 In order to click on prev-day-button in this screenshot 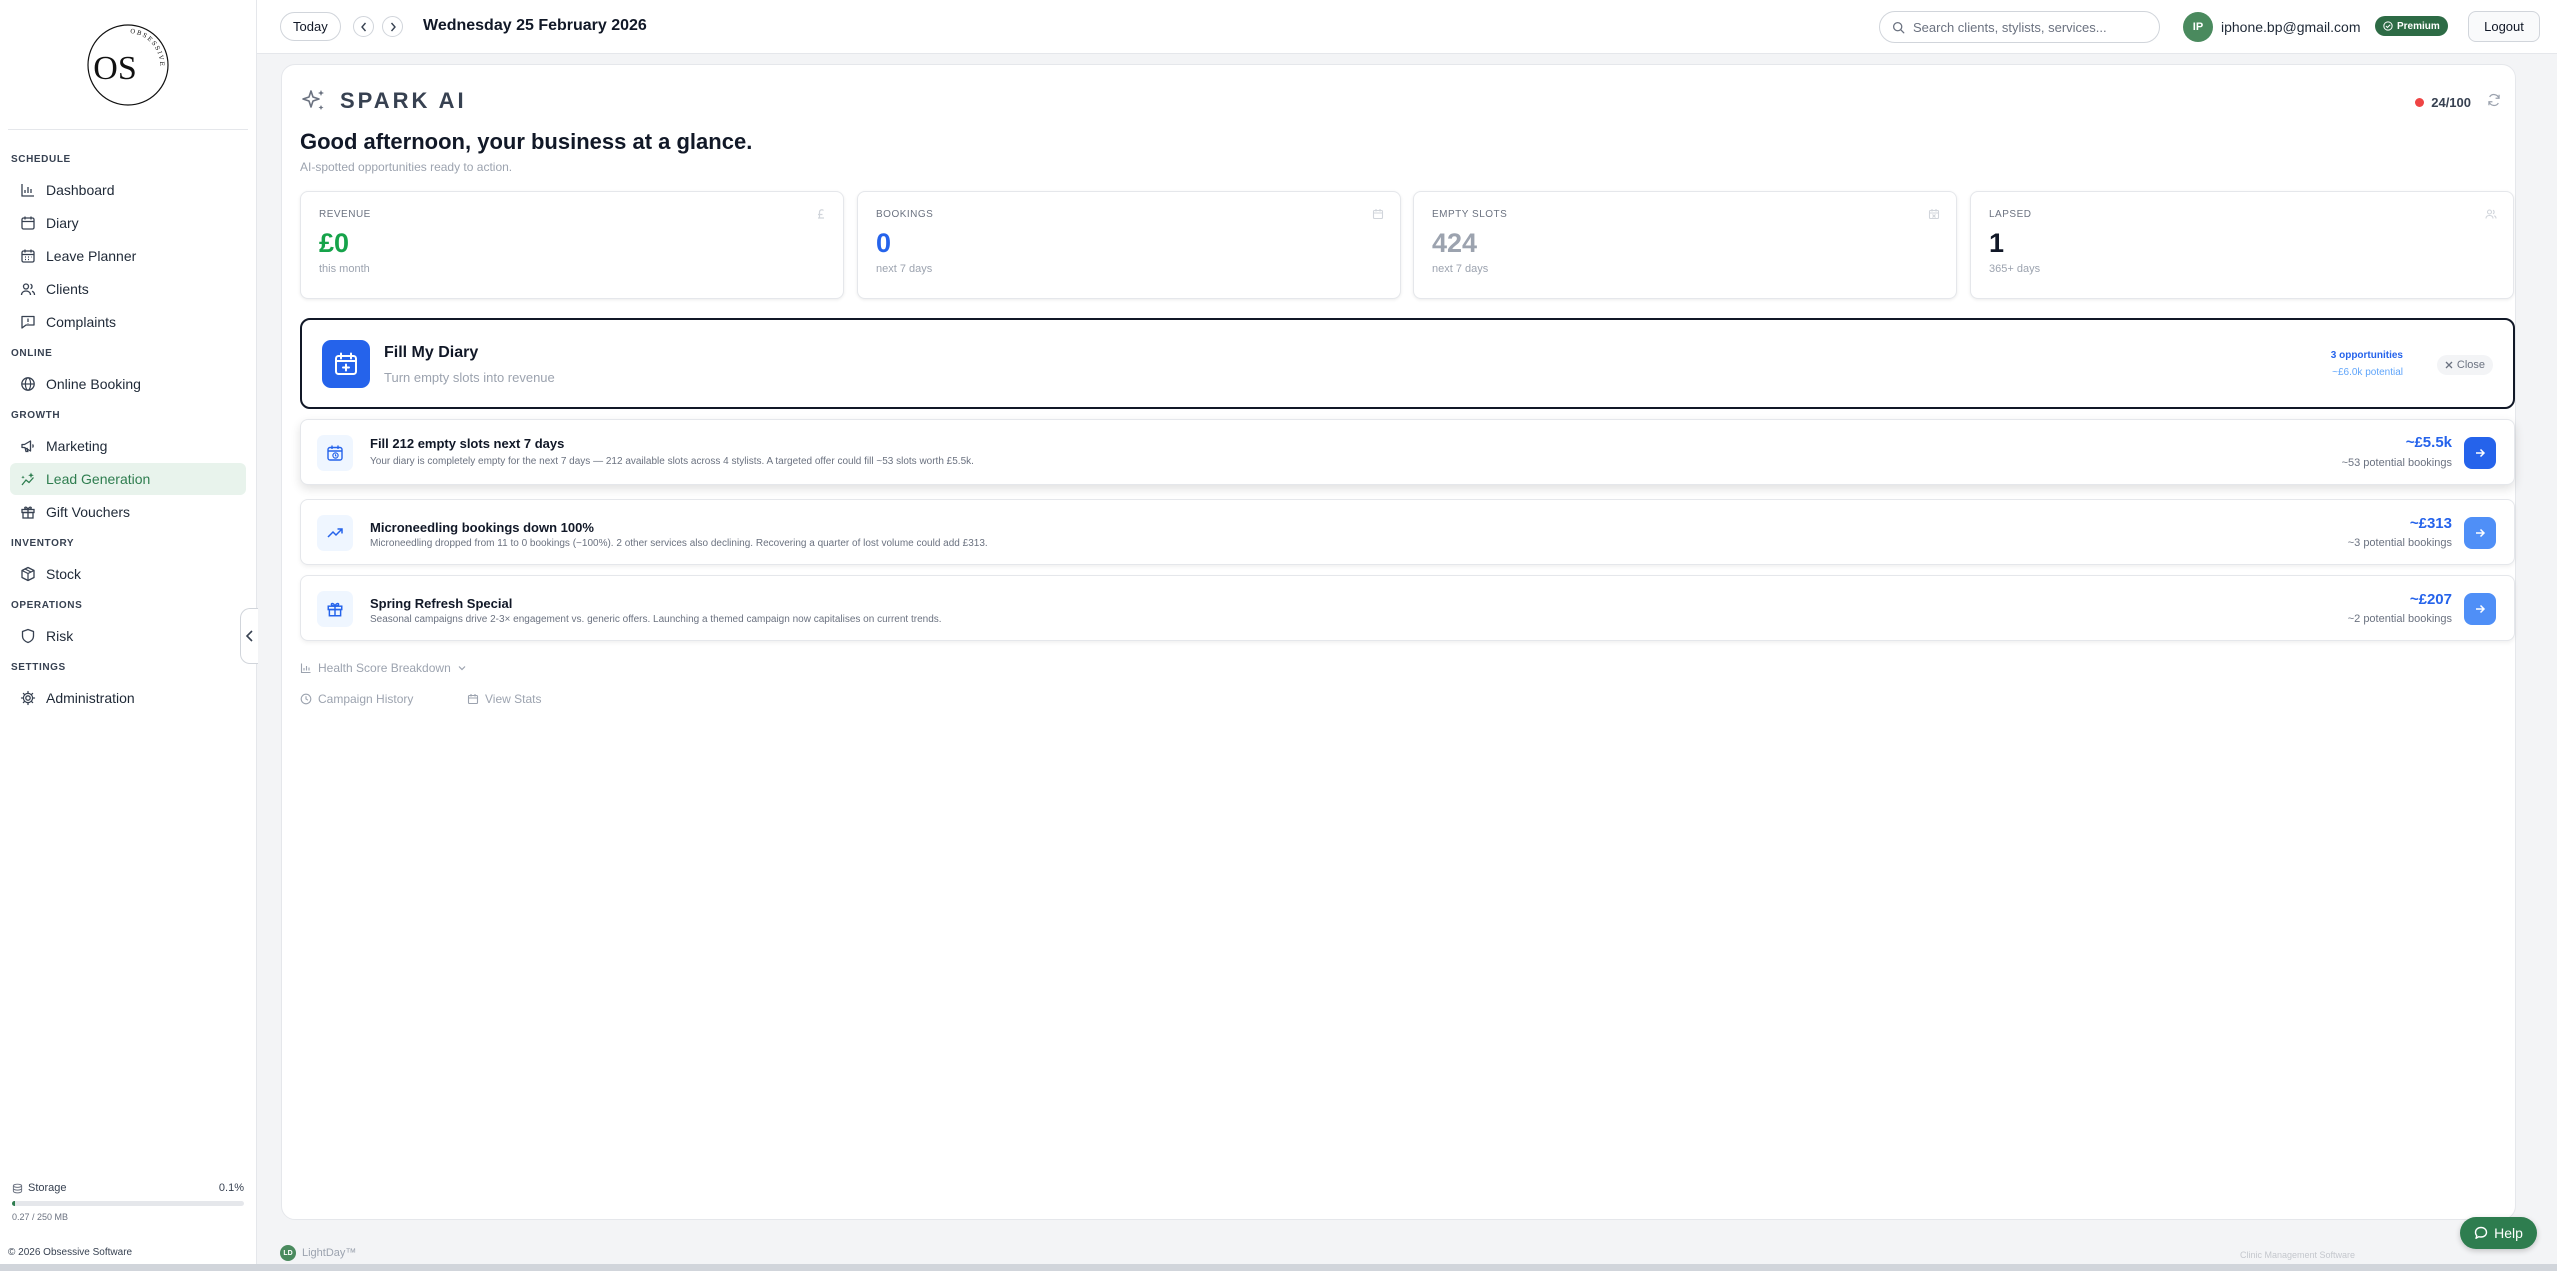, I will do `click(363, 26)`.